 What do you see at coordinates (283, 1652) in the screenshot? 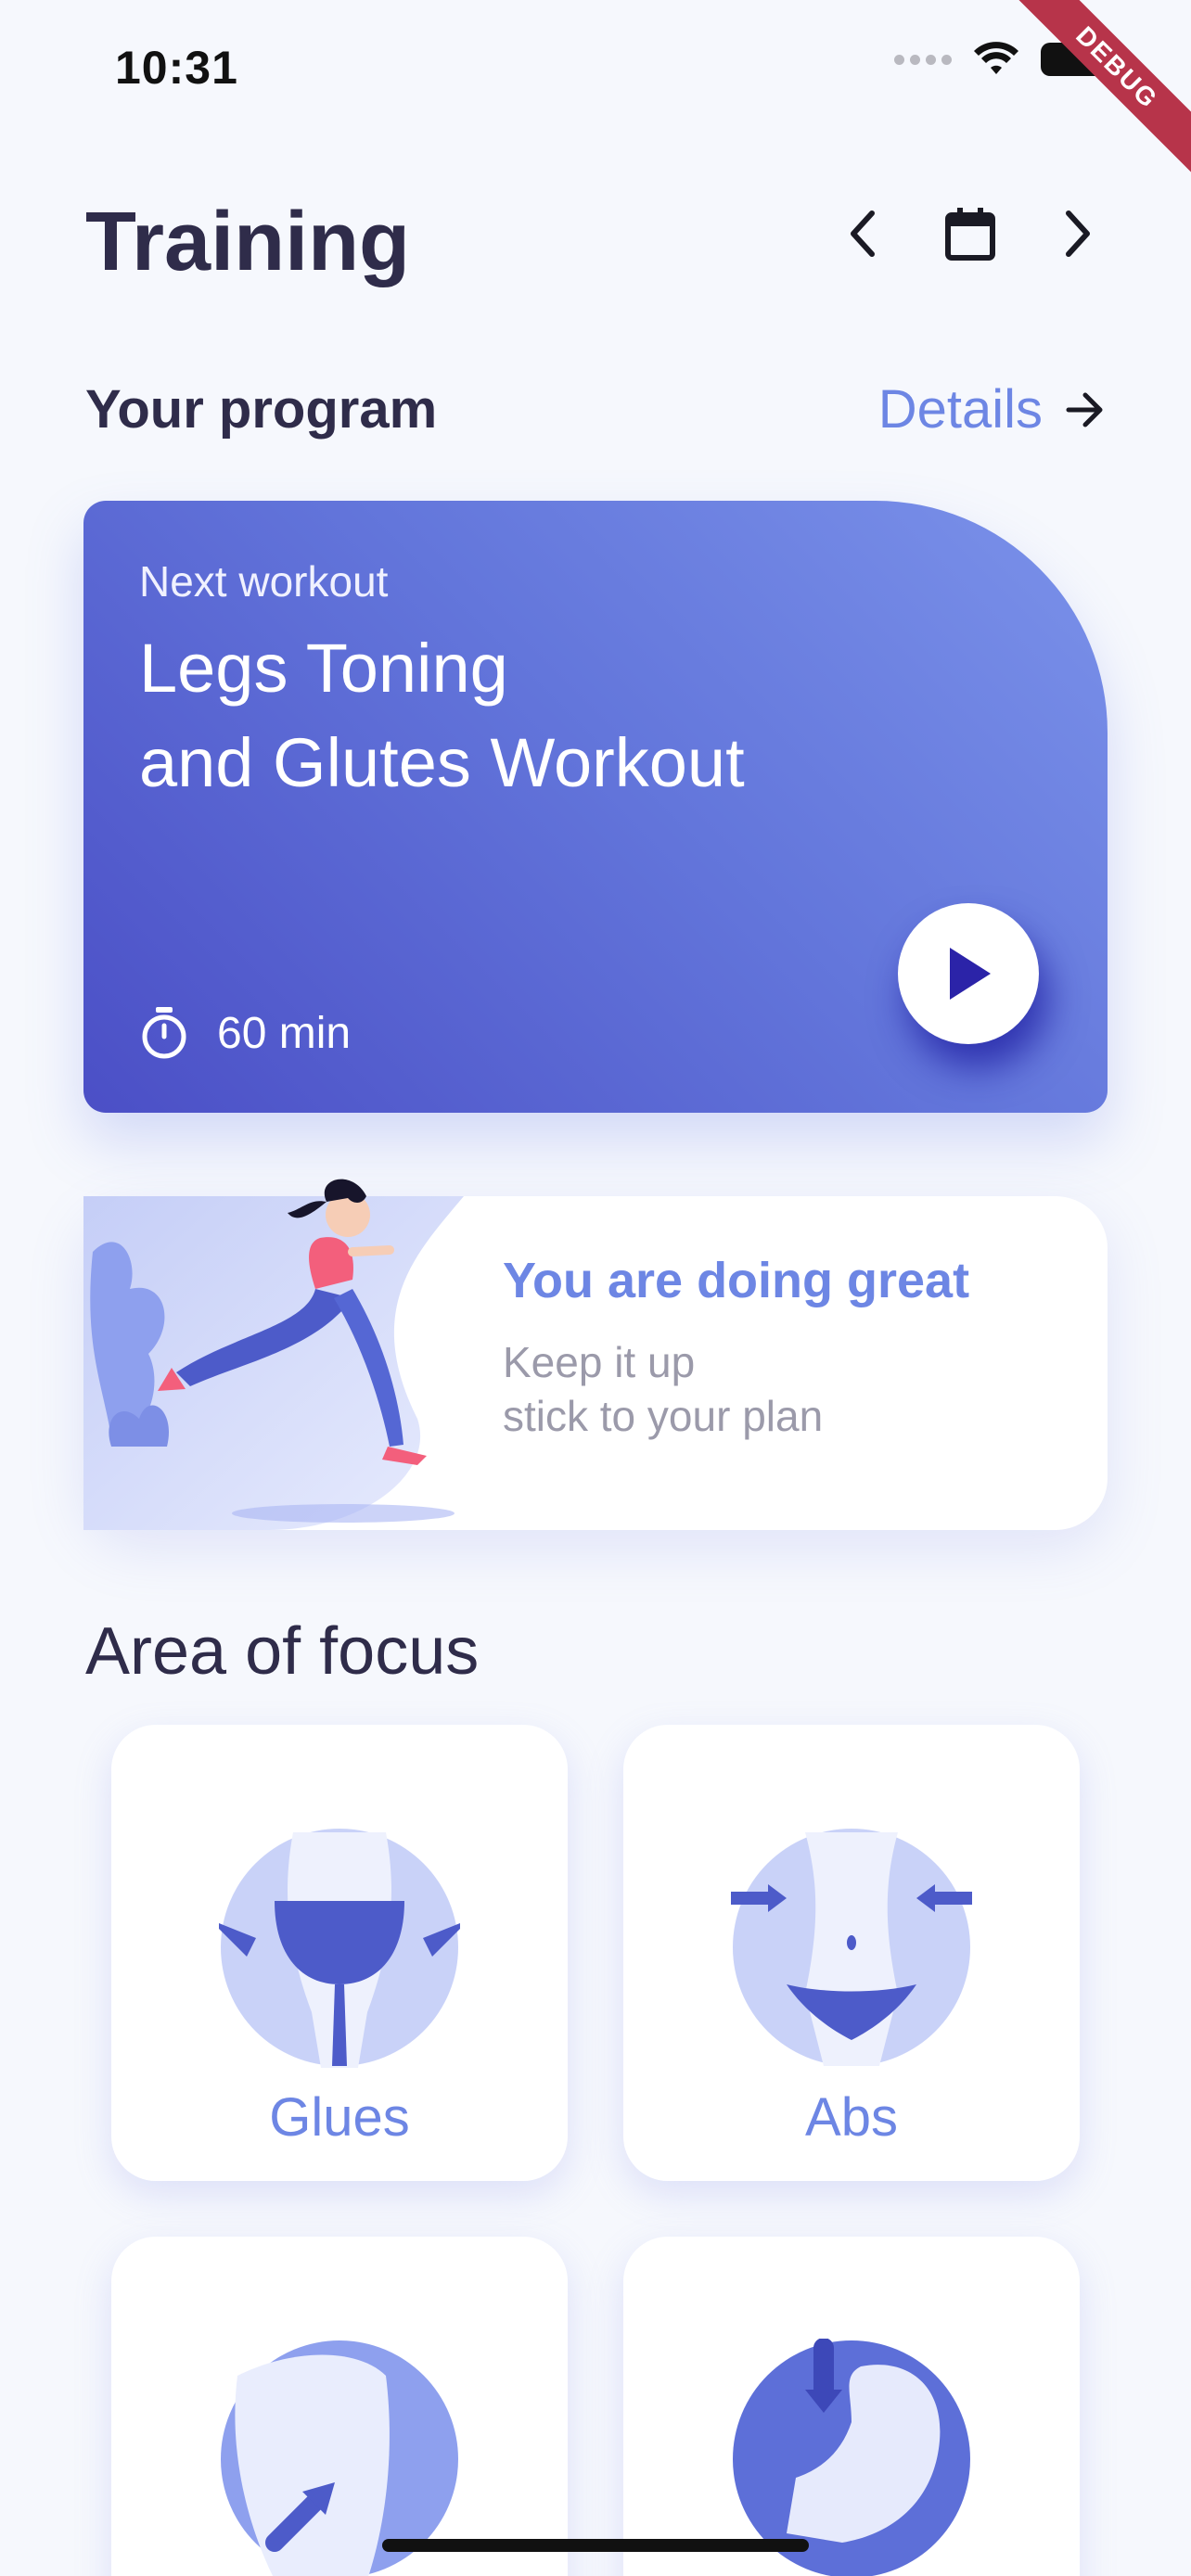
I see `focus-section-title: Area of focus` at bounding box center [283, 1652].